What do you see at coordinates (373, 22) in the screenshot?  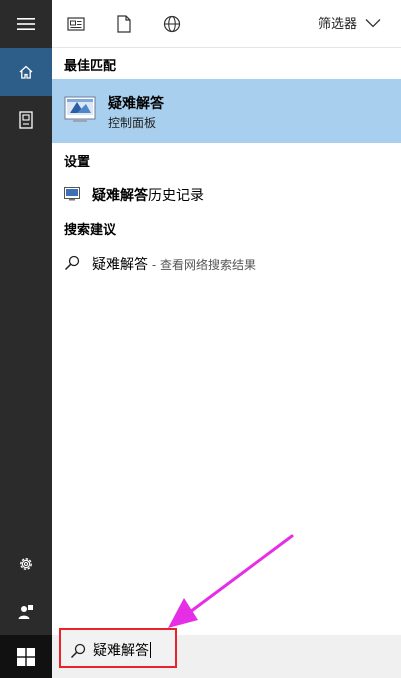 I see `chevron-down-icon` at bounding box center [373, 22].